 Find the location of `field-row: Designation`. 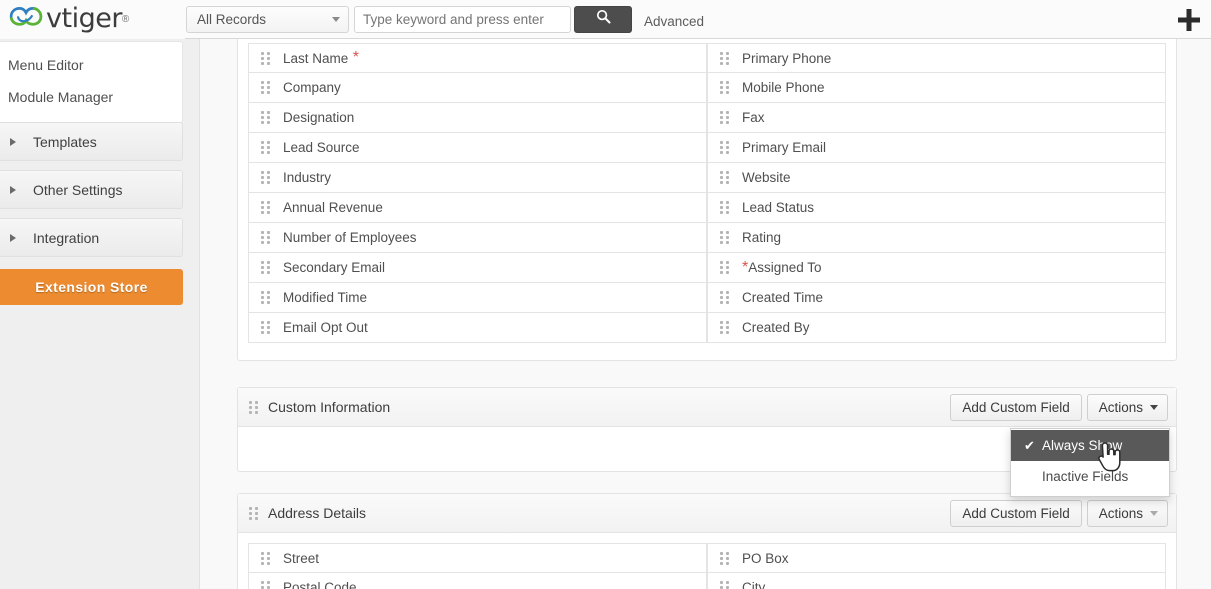

field-row: Designation is located at coordinates (477, 118).